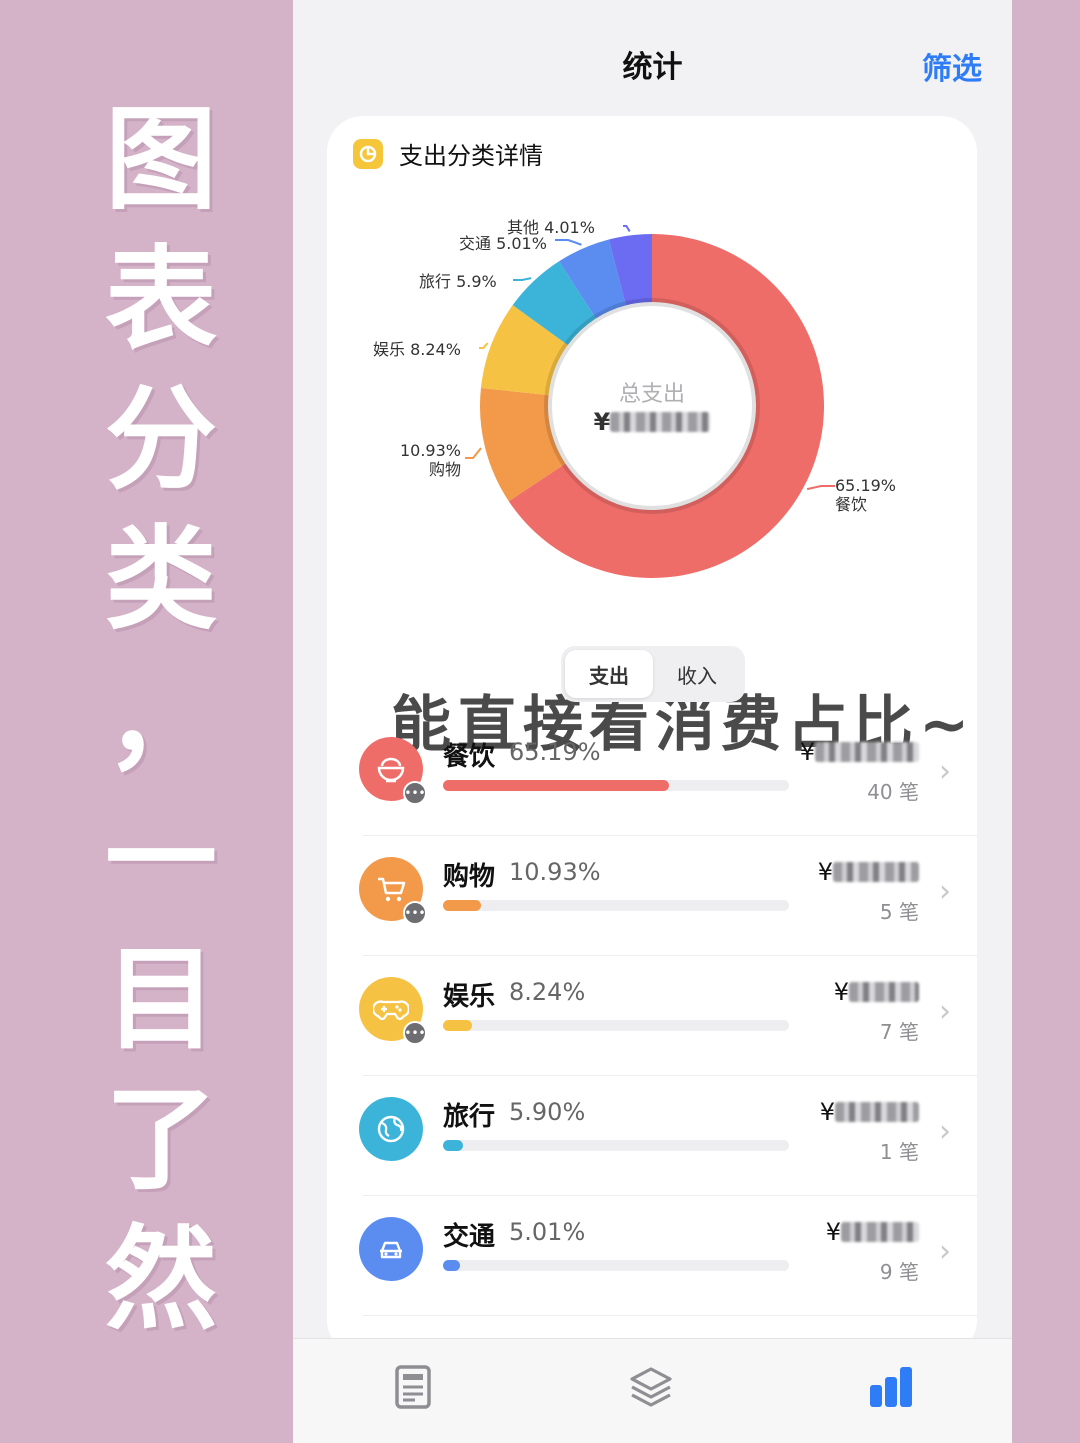  Describe the element at coordinates (161, 300) in the screenshot. I see `banner-char: 表` at that location.